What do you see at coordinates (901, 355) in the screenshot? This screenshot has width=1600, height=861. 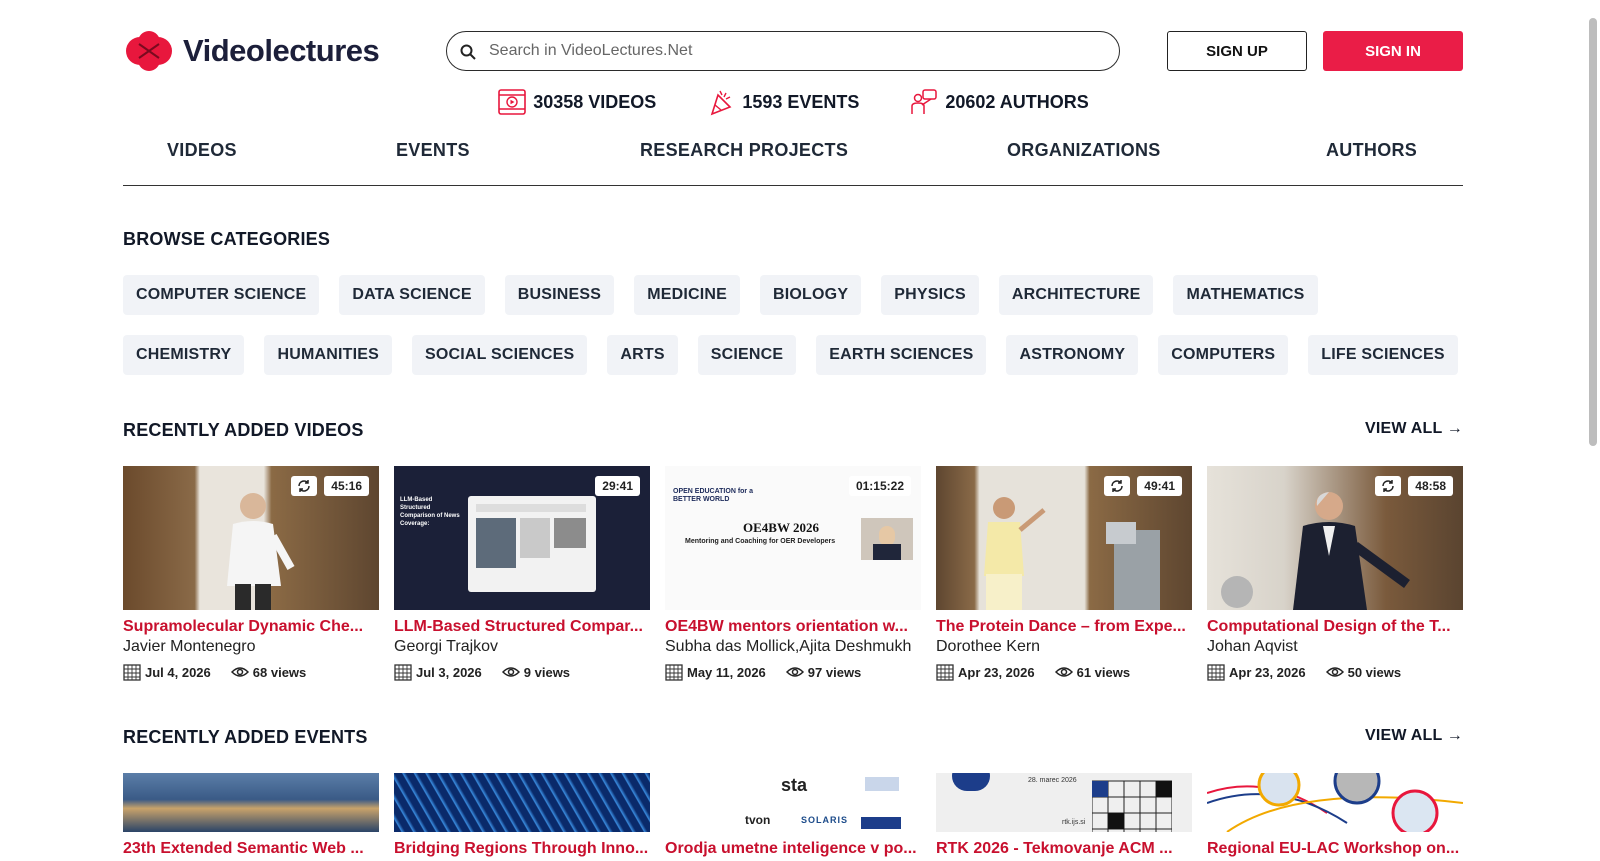 I see `category-chip: EARTH SCIENCES` at bounding box center [901, 355].